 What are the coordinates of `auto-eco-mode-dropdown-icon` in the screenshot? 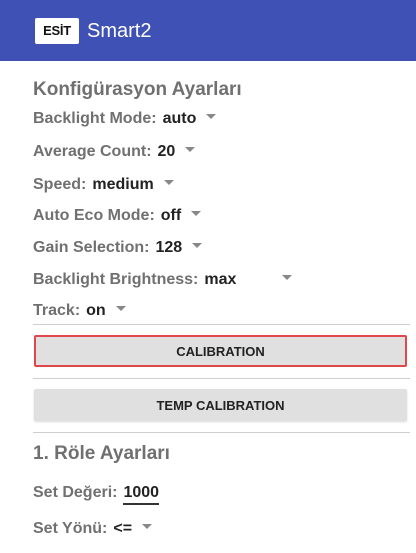 It's located at (196, 214).